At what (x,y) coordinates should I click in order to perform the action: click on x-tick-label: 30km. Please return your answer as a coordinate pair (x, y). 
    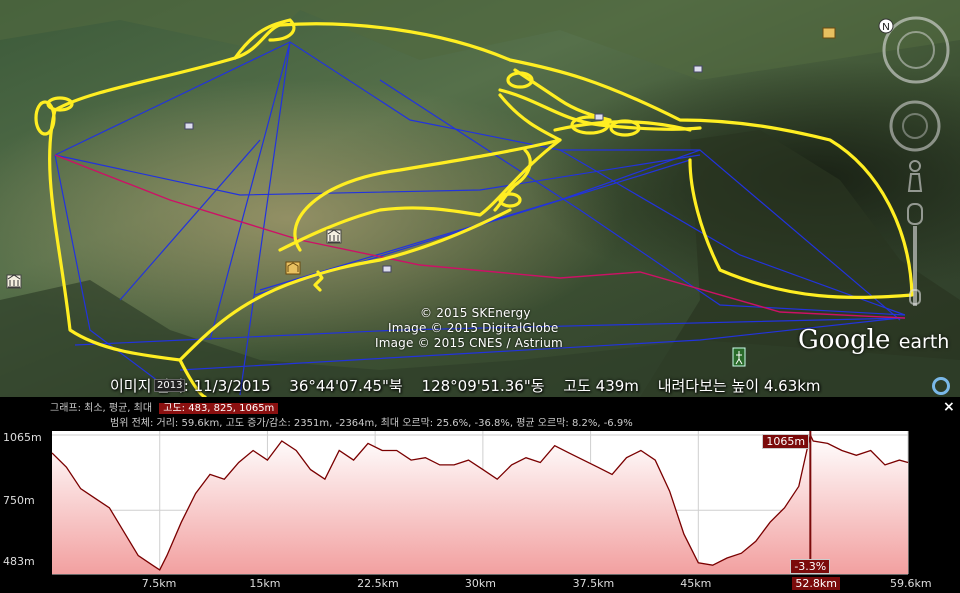
    Looking at the image, I should click on (480, 583).